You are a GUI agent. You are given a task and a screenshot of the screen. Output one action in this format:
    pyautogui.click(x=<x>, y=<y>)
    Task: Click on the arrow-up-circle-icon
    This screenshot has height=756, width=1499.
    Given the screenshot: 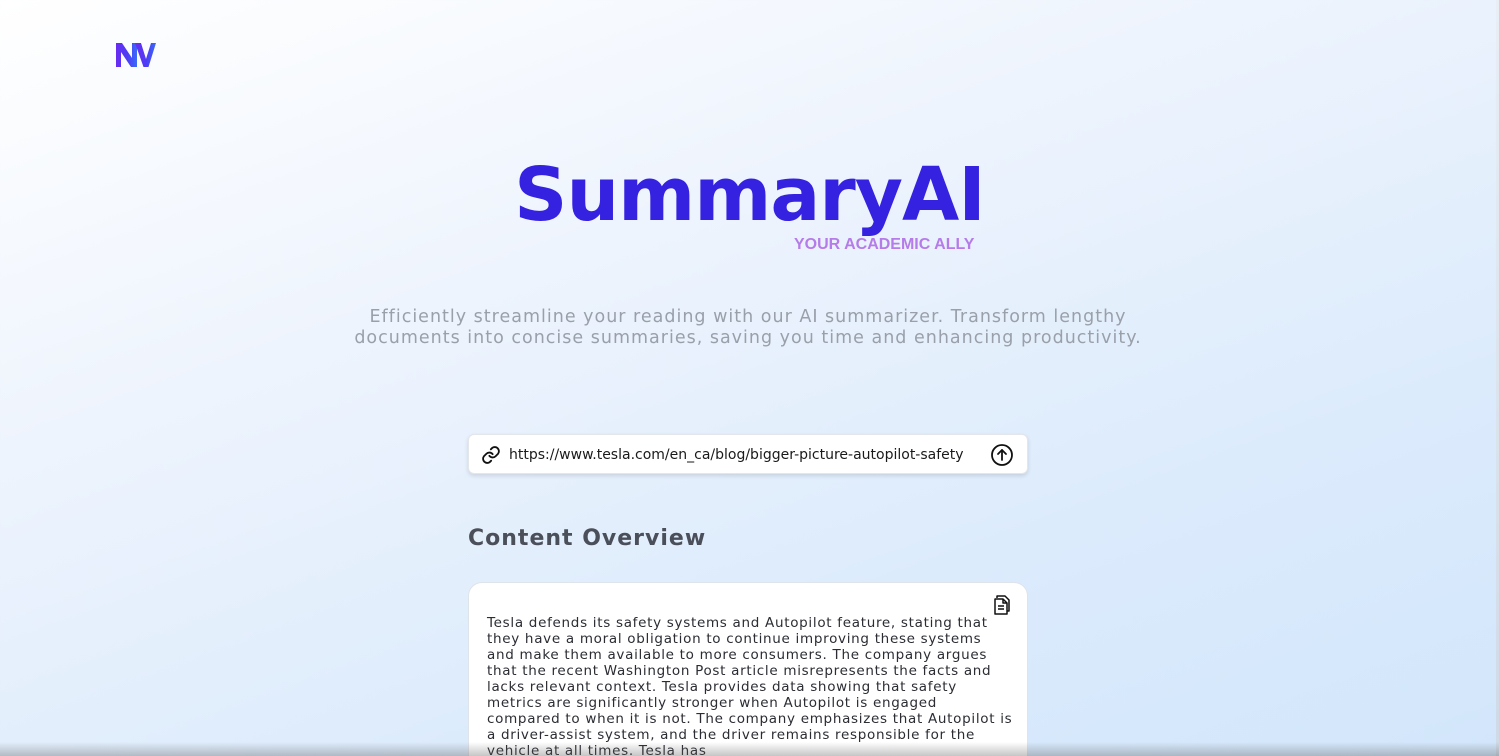 What is the action you would take?
    pyautogui.click(x=1002, y=457)
    